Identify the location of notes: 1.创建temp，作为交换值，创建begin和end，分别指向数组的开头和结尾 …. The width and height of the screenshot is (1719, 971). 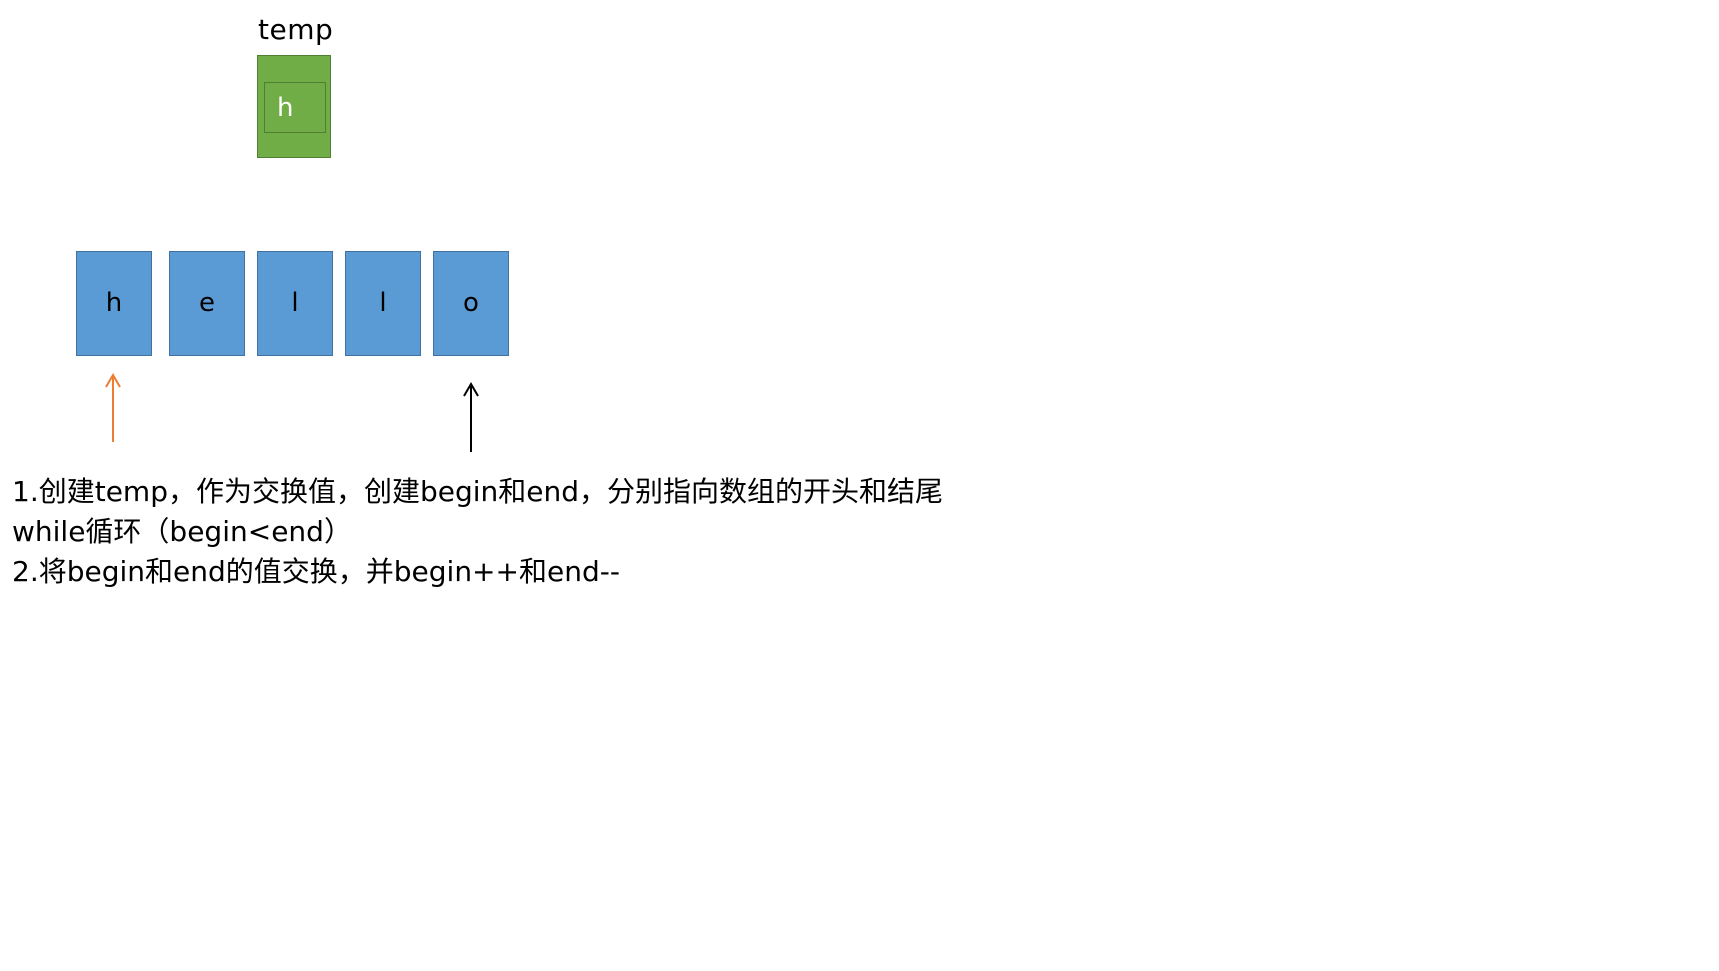
(477, 532).